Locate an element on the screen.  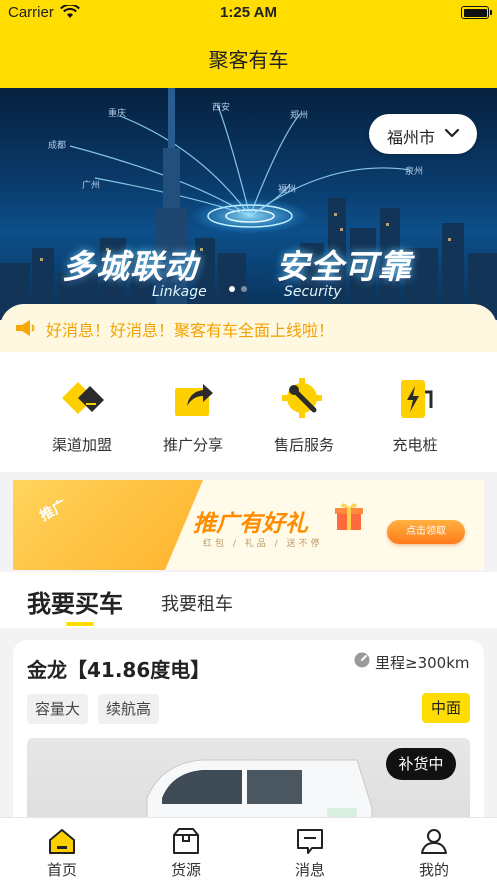
status-time: 1:25 AM is located at coordinates (248, 12).